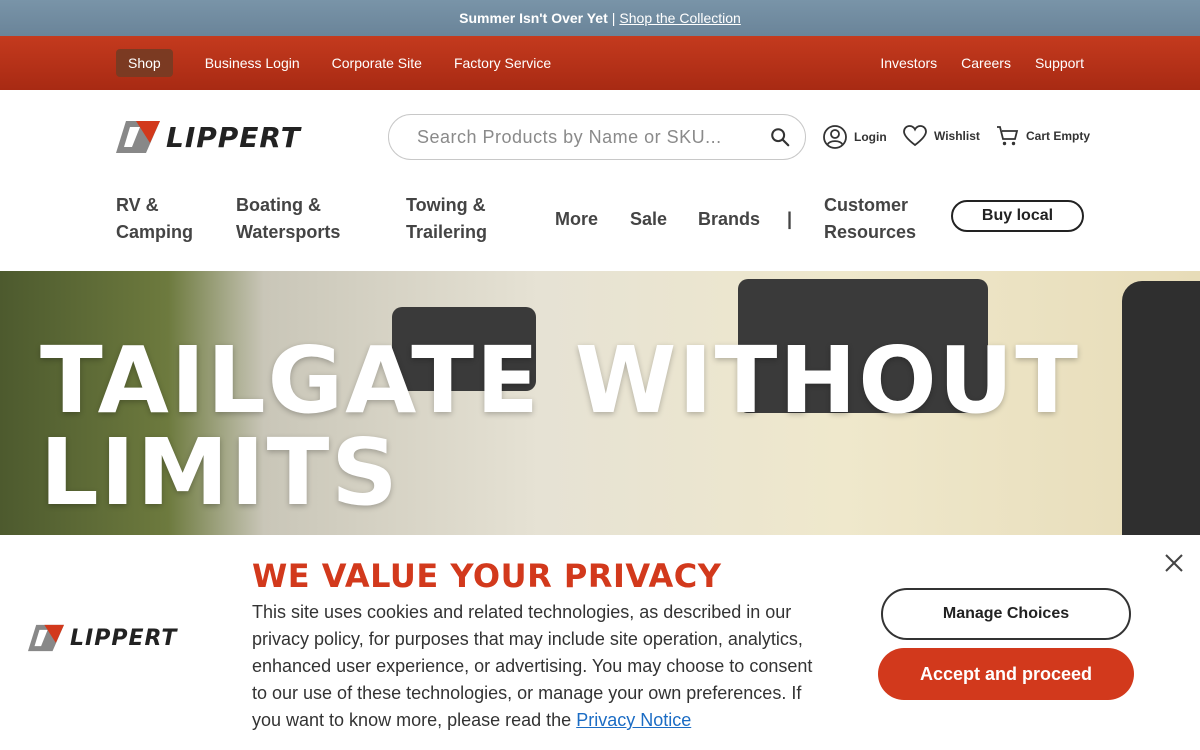  I want to click on nav-label: Boating &, so click(278, 205).